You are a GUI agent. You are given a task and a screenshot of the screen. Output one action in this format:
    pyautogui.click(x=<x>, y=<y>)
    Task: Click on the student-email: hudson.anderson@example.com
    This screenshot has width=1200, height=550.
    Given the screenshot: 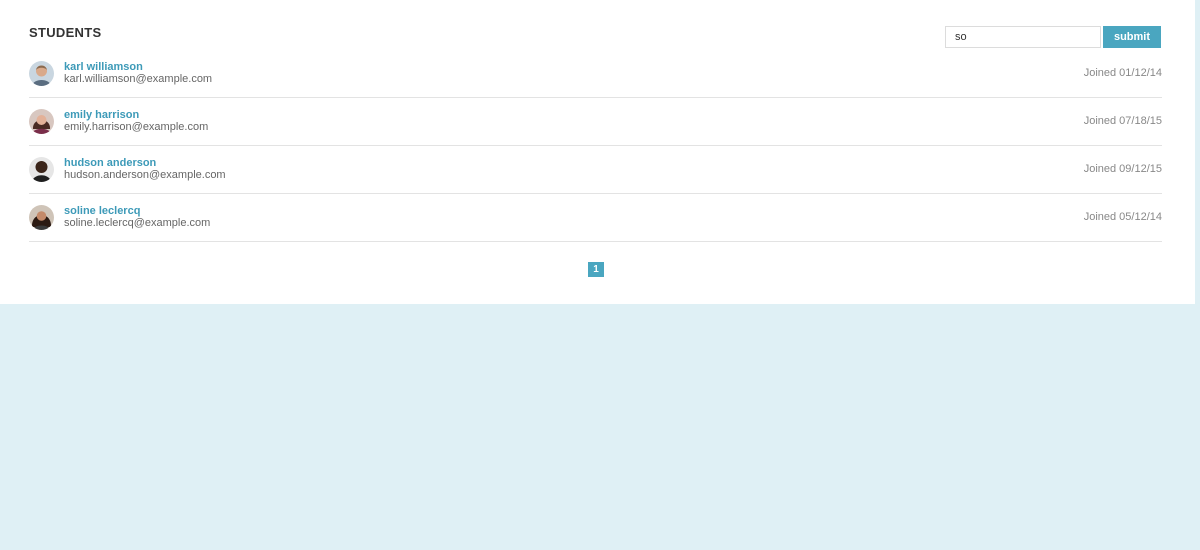 What is the action you would take?
    pyautogui.click(x=145, y=175)
    